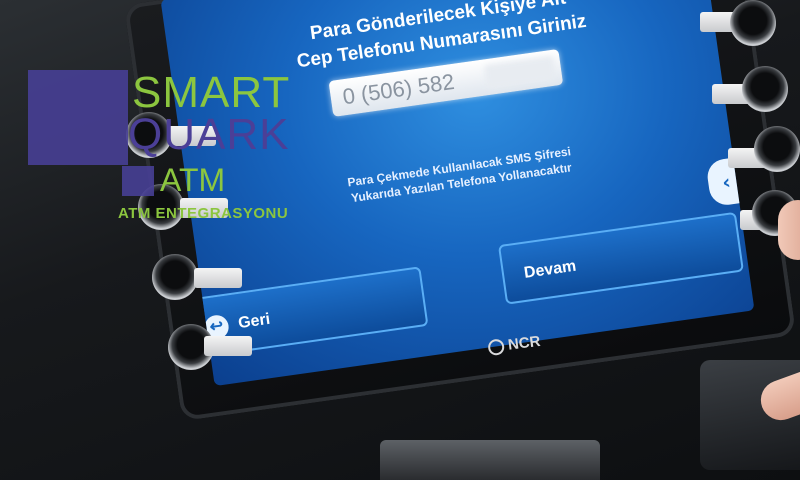 Image resolution: width=800 pixels, height=480 pixels. What do you see at coordinates (398, 89) in the screenshot?
I see `phone-number-value: 0 (506) 582` at bounding box center [398, 89].